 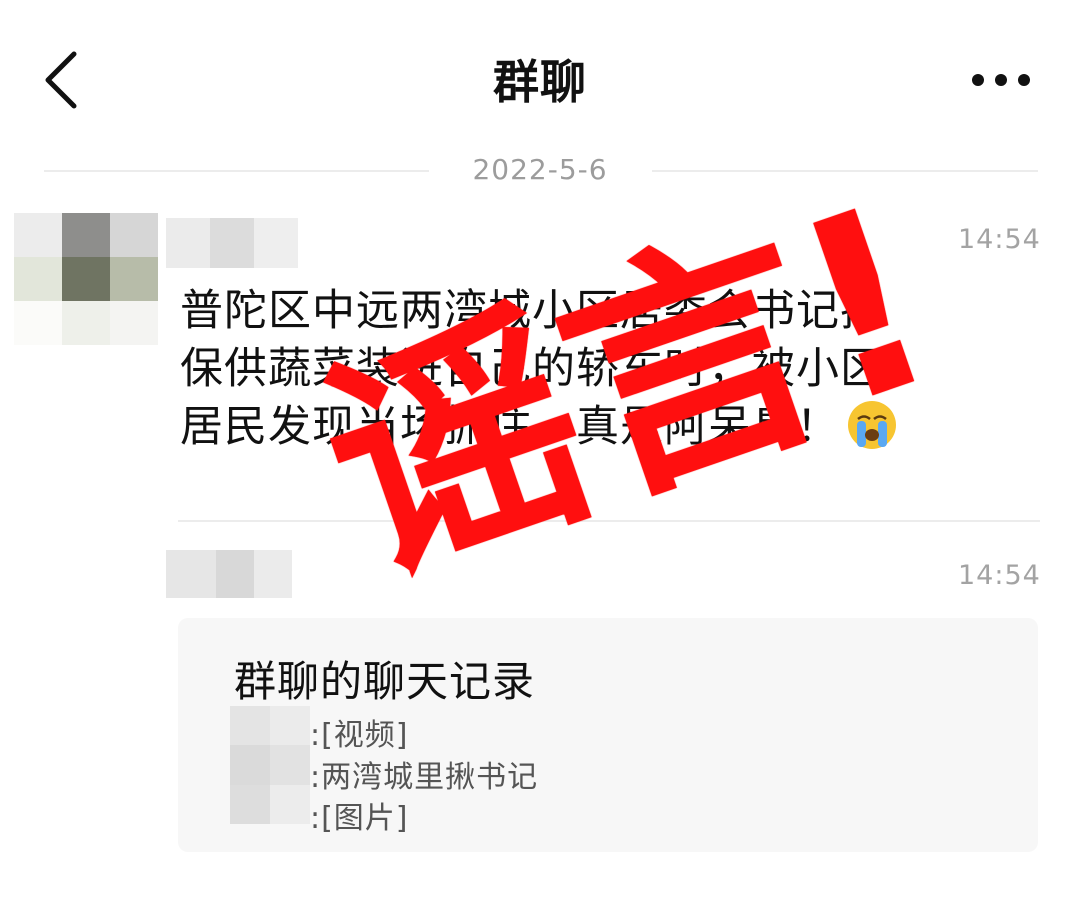 I want to click on message-line: 普陀区中远两湾城小区居委会书记把, so click(x=532, y=311).